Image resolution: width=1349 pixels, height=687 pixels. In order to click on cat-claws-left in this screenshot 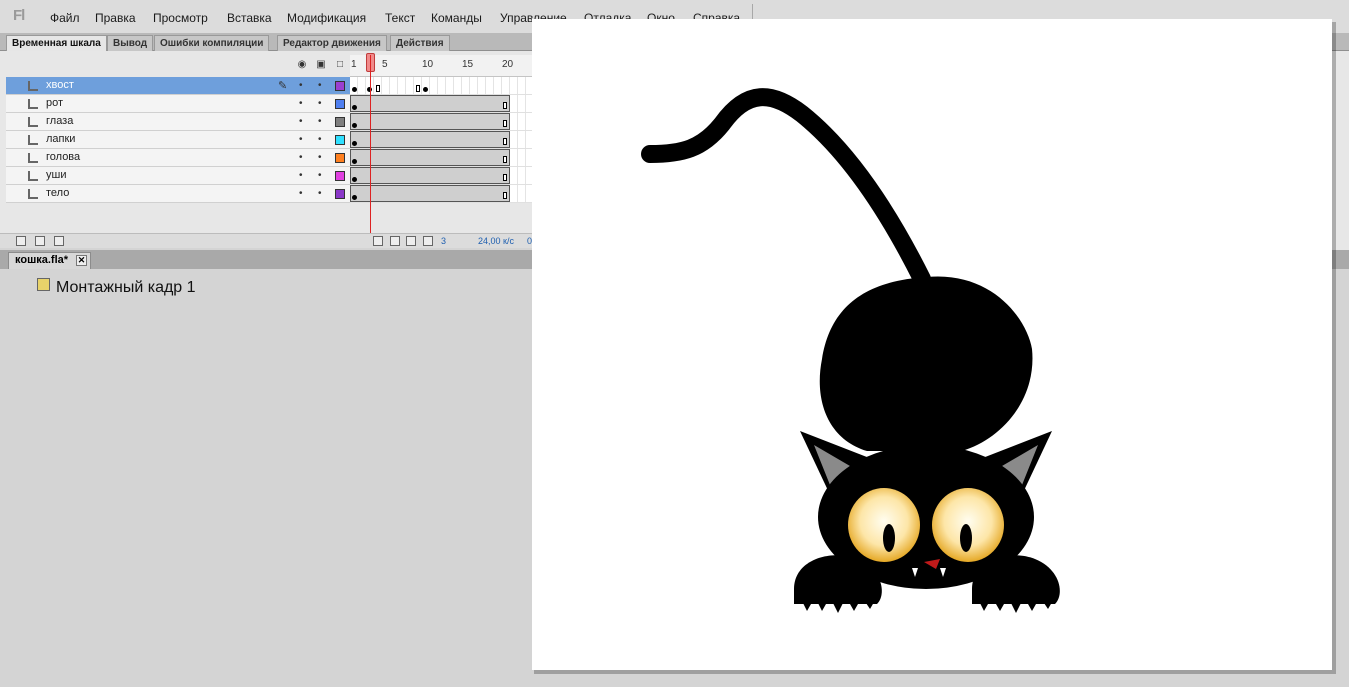, I will do `click(838, 605)`.